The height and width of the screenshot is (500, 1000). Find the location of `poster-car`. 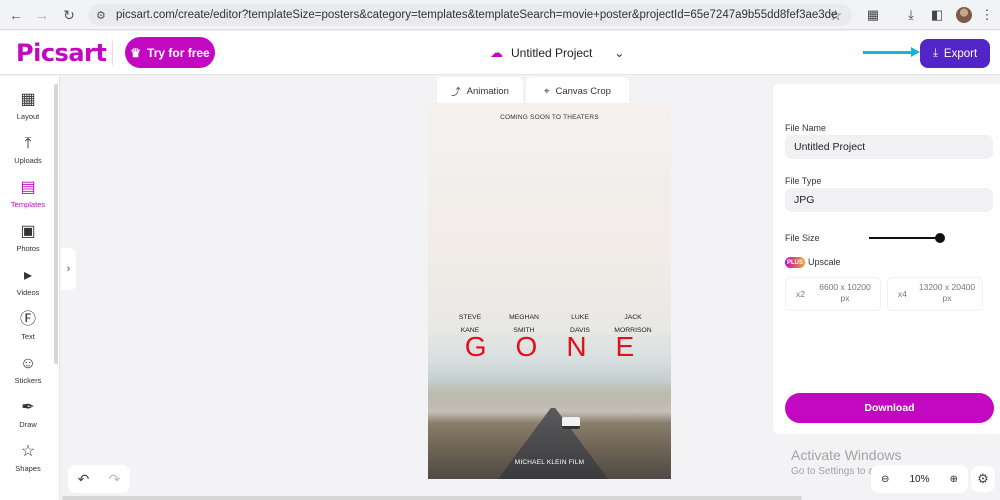

poster-car is located at coordinates (571, 423).